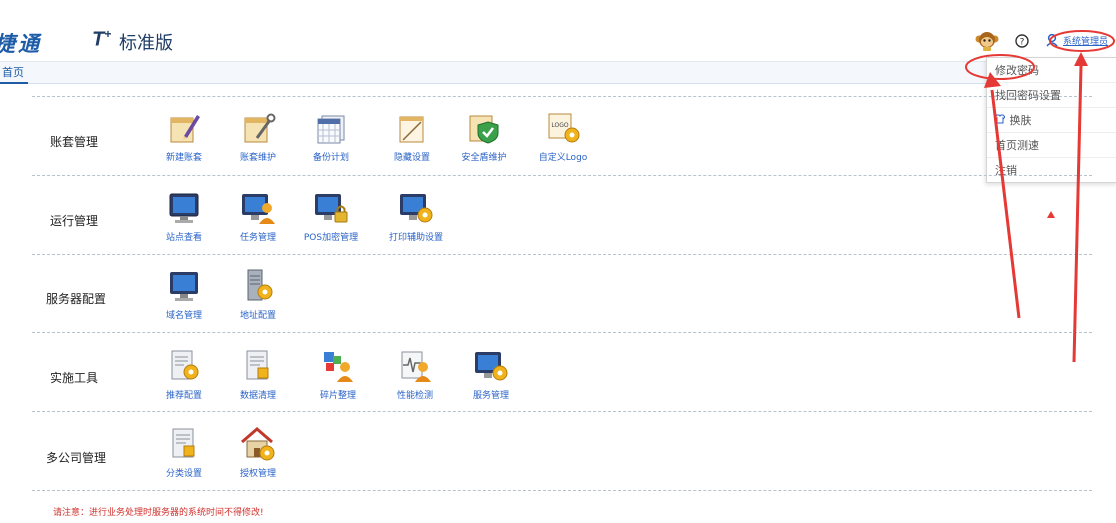 The width and height of the screenshot is (1116, 523). What do you see at coordinates (414, 396) in the screenshot?
I see `tool-label: 性能检测` at bounding box center [414, 396].